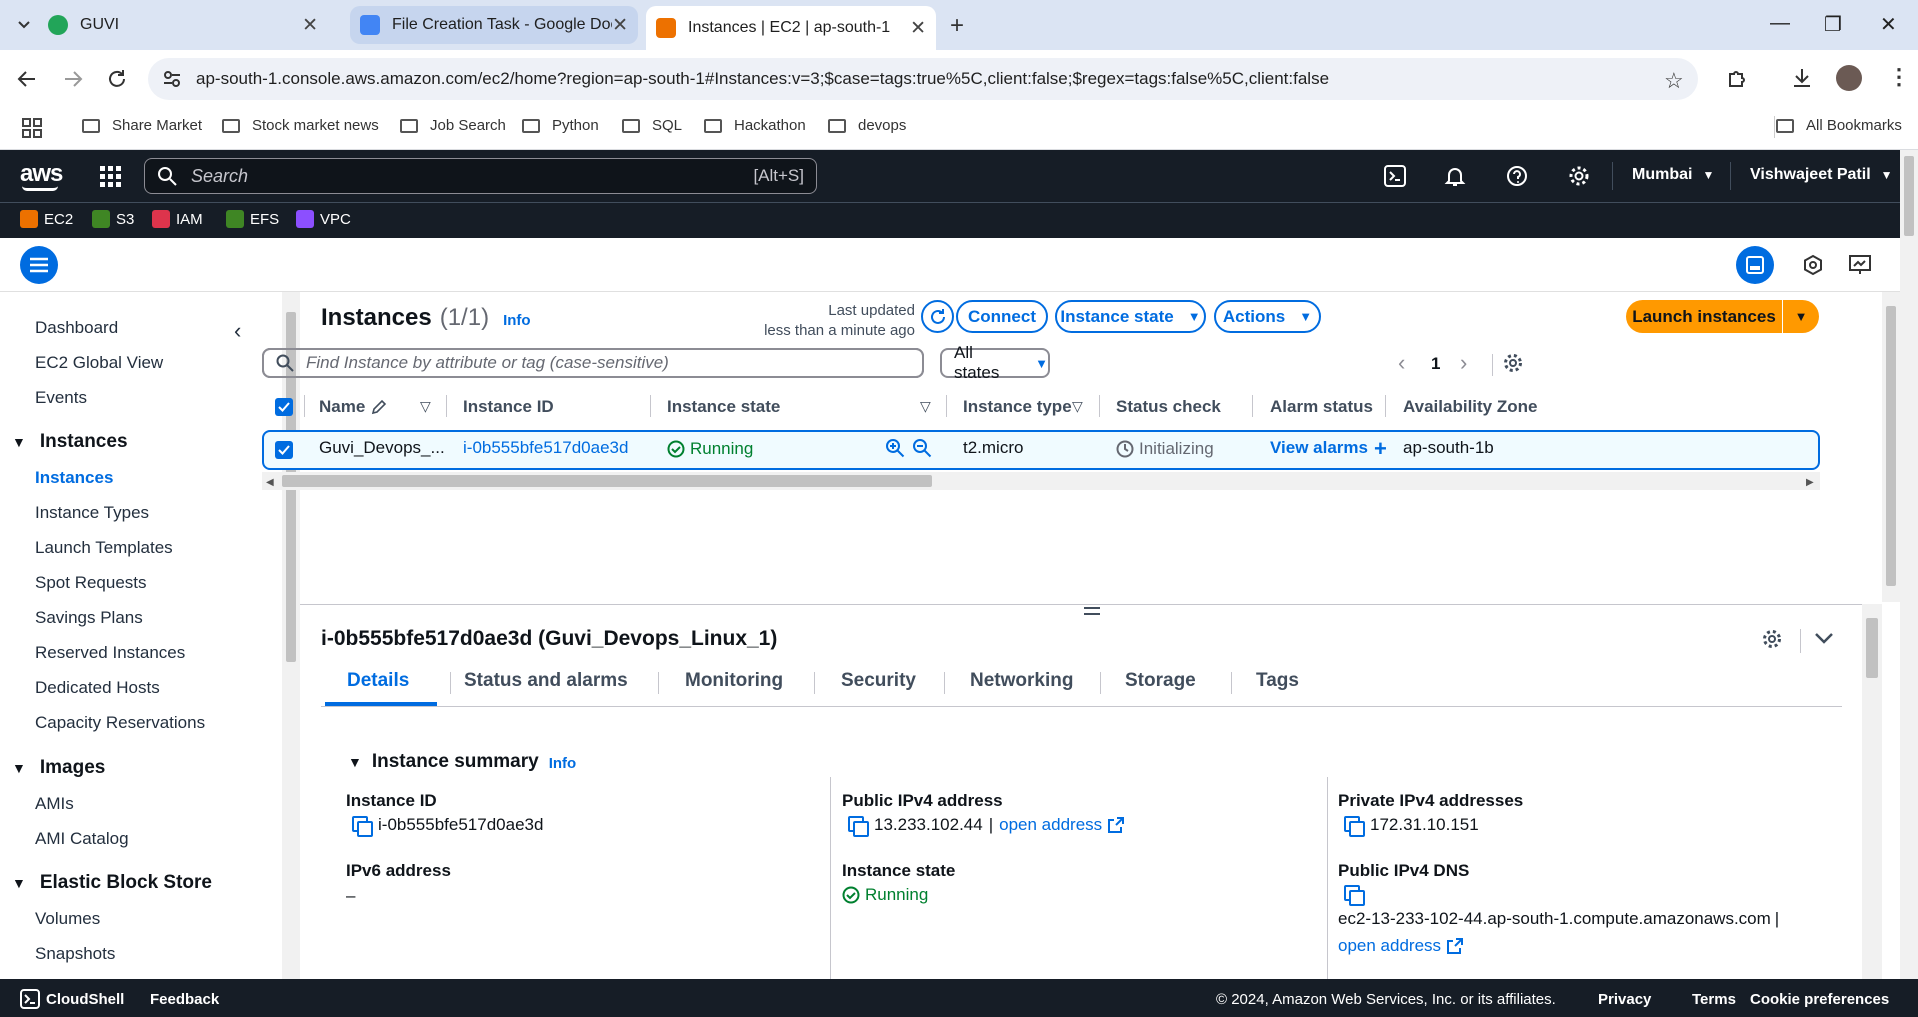 This screenshot has height=1017, width=1918. I want to click on launch-instances-button: Launch instances, so click(1704, 316).